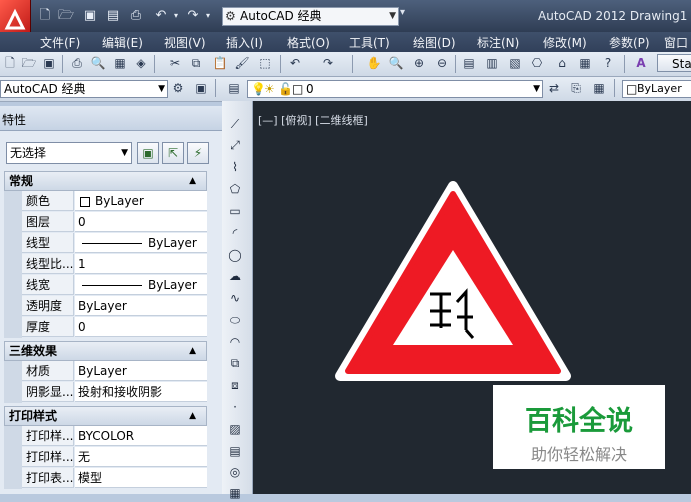  I want to click on property-row-shadow: 阴影显... 投射和接收阴影, so click(105, 392).